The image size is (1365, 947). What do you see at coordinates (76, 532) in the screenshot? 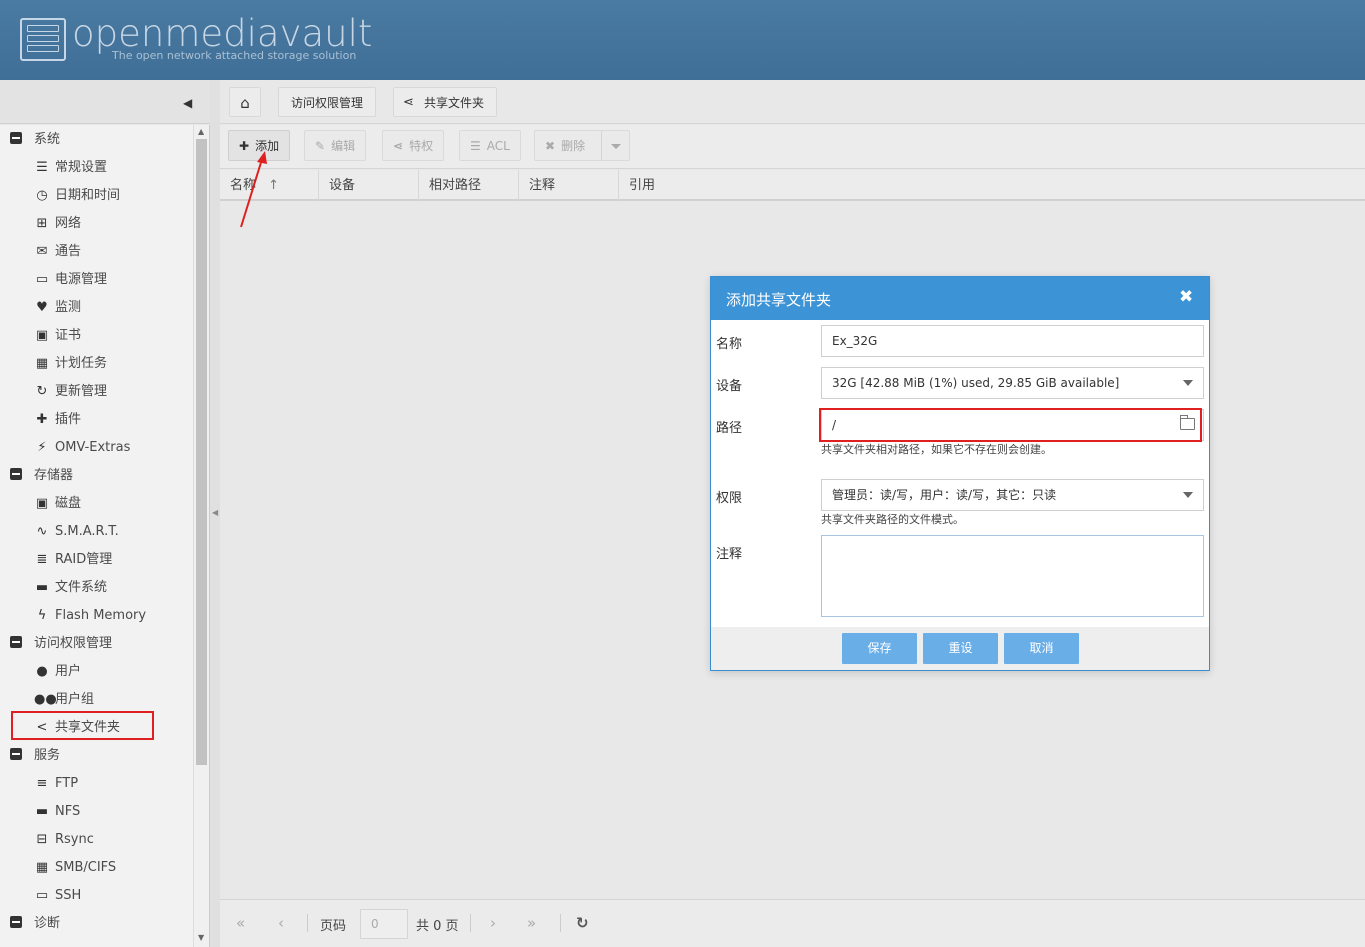
I see `sidebar-item: ∿ S.M.A.R.T.` at bounding box center [76, 532].